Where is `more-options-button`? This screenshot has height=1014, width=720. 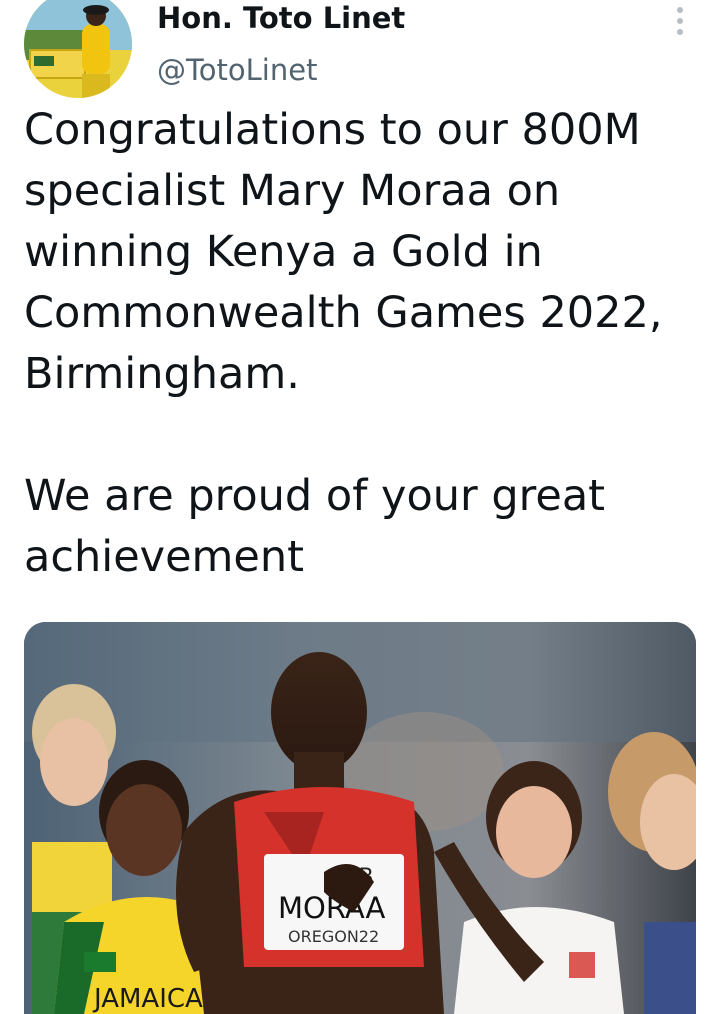 more-options-button is located at coordinates (680, 21).